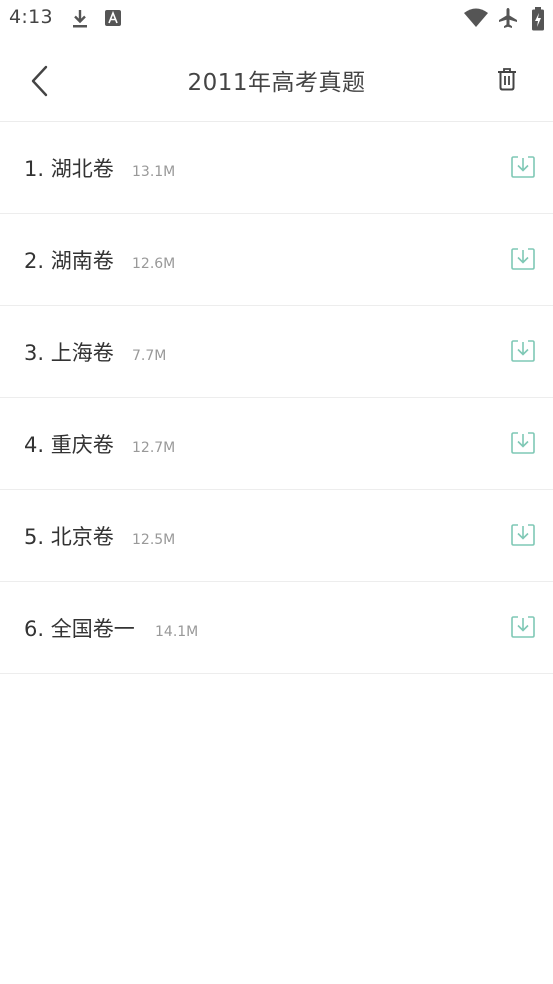 This screenshot has height=984, width=553. What do you see at coordinates (276, 536) in the screenshot?
I see `list-item: 5. 北京卷 12.5M` at bounding box center [276, 536].